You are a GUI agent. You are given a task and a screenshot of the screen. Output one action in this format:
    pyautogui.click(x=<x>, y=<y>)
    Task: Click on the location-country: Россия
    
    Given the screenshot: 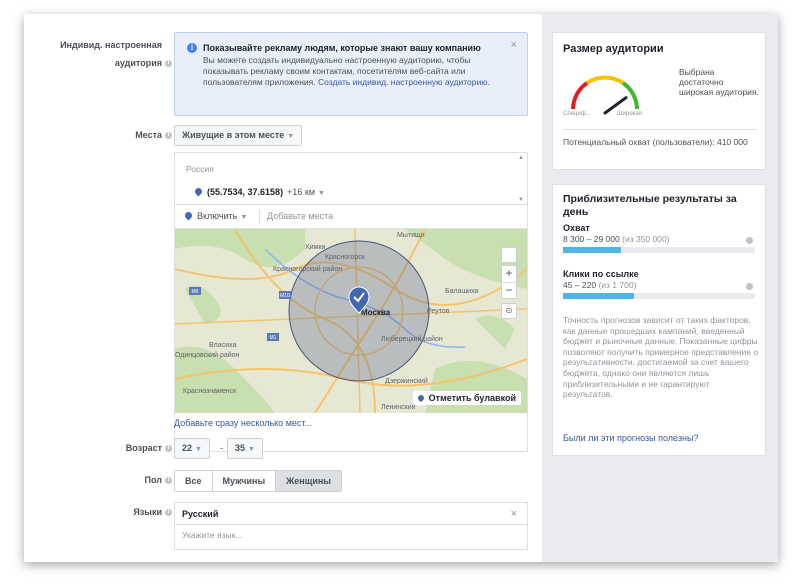 What is the action you would take?
    pyautogui.click(x=200, y=169)
    